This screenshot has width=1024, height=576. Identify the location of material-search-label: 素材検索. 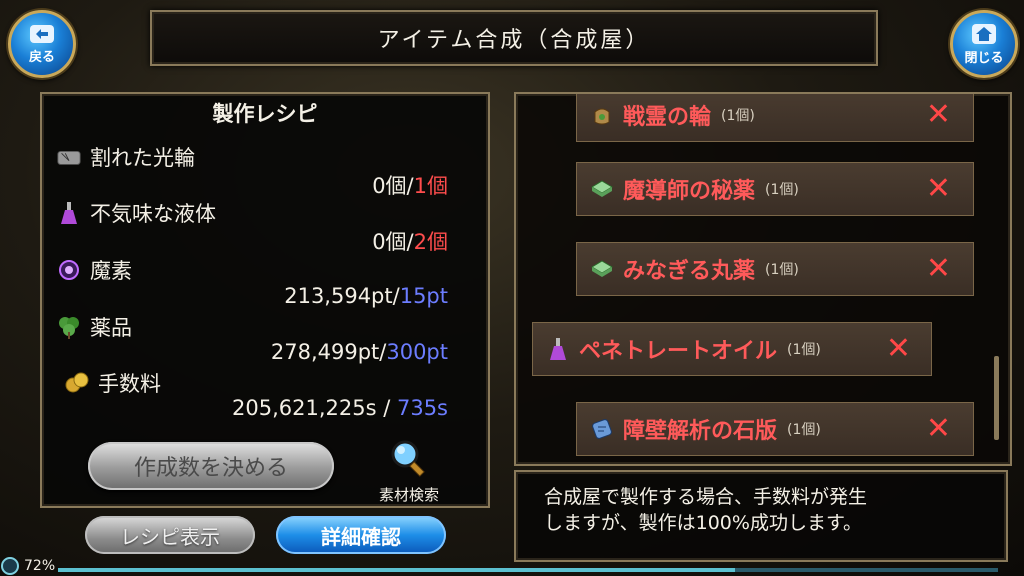
(408, 495).